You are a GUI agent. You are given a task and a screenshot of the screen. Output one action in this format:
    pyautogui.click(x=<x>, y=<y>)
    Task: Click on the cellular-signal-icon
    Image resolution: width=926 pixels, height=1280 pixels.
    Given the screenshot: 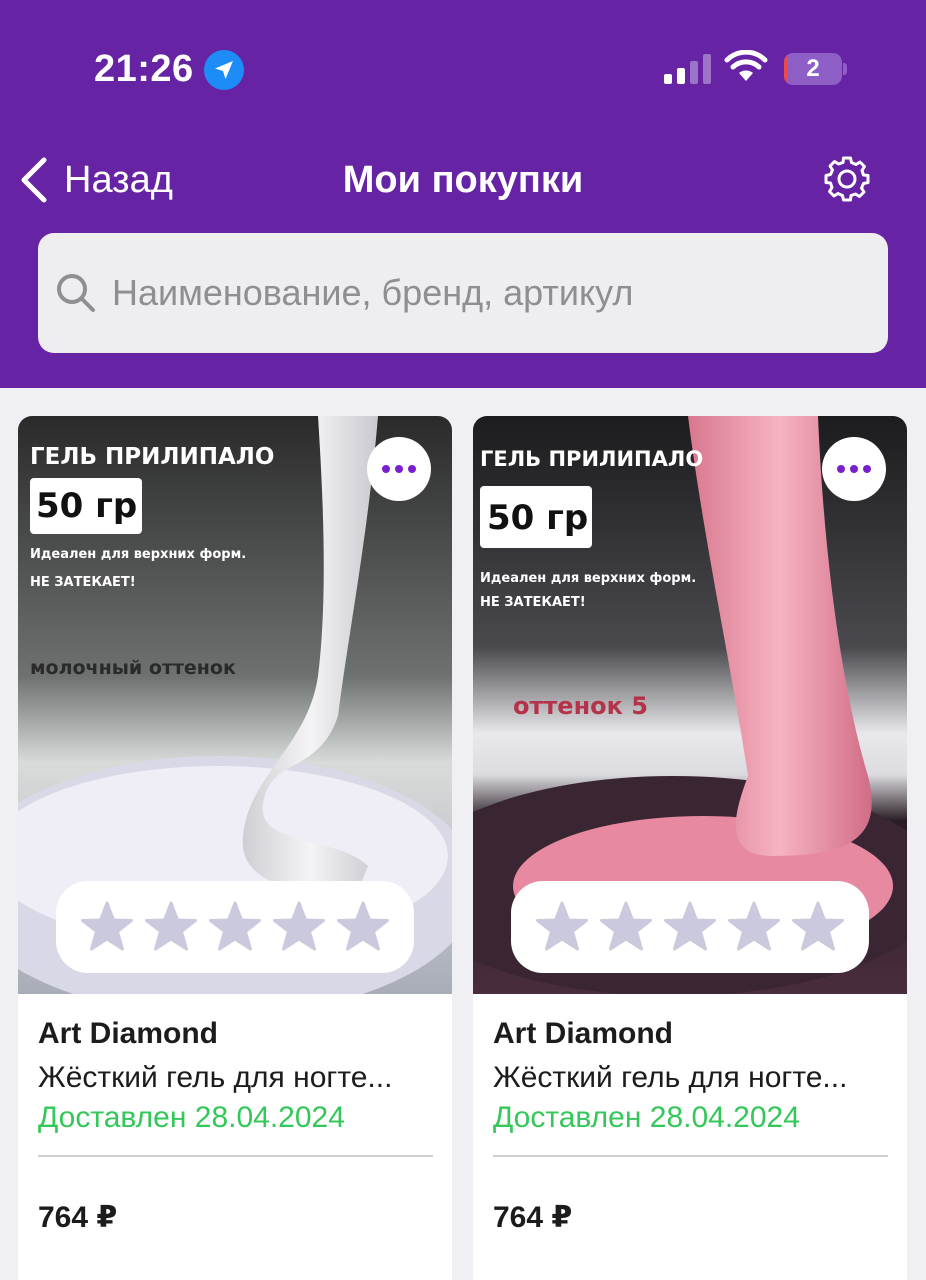 What is the action you would take?
    pyautogui.click(x=687, y=69)
    